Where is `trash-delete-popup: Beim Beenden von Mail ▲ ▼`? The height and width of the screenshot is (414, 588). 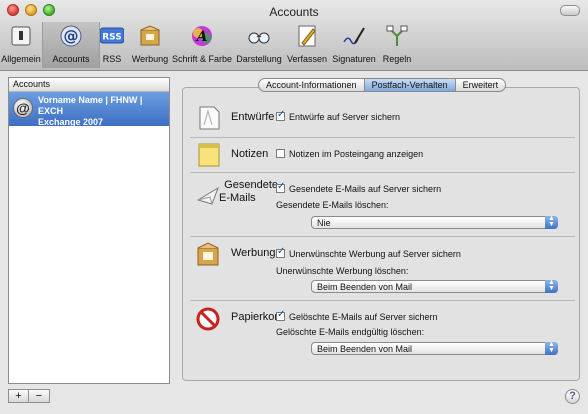 trash-delete-popup: Beim Beenden von Mail ▲ ▼ is located at coordinates (434, 348).